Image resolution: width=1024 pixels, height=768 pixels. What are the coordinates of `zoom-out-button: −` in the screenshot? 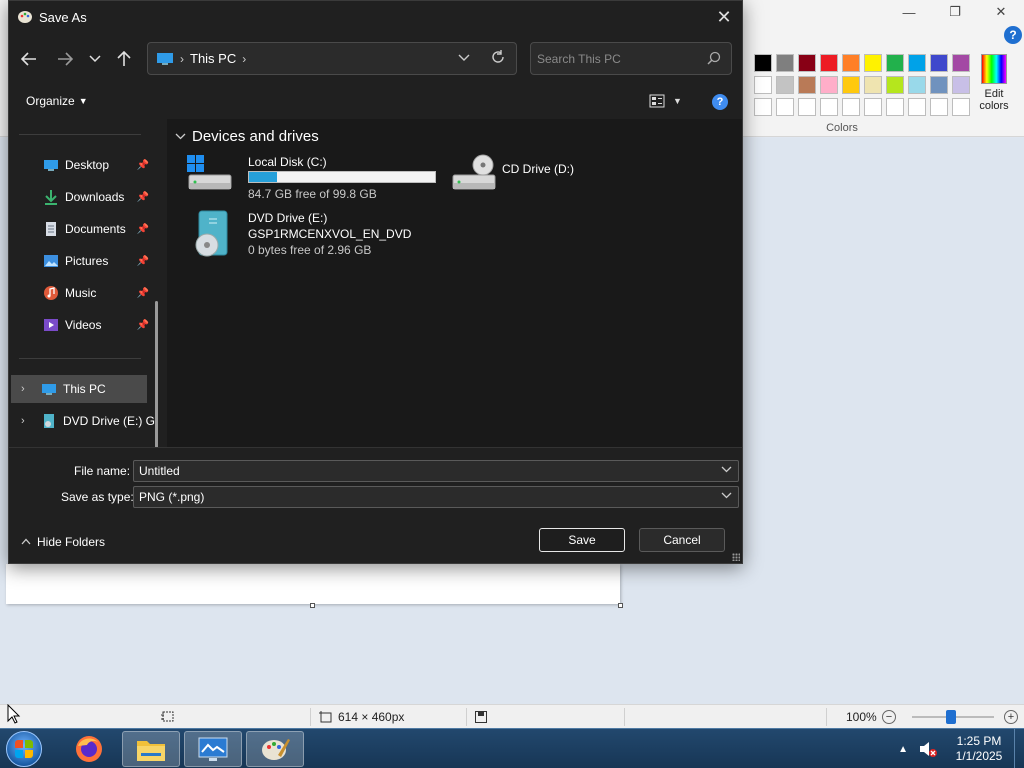 It's located at (889, 717).